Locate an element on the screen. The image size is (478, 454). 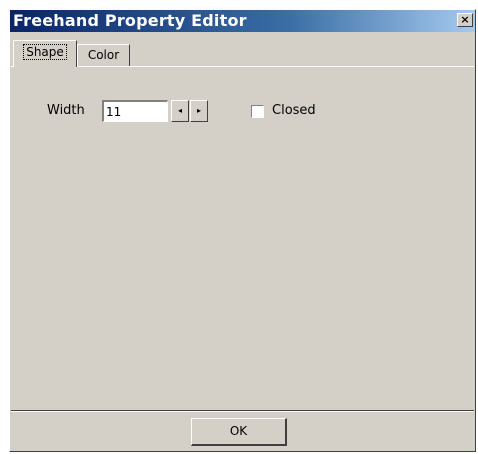
title-bar: Freehand Property Editor × is located at coordinates (242, 21).